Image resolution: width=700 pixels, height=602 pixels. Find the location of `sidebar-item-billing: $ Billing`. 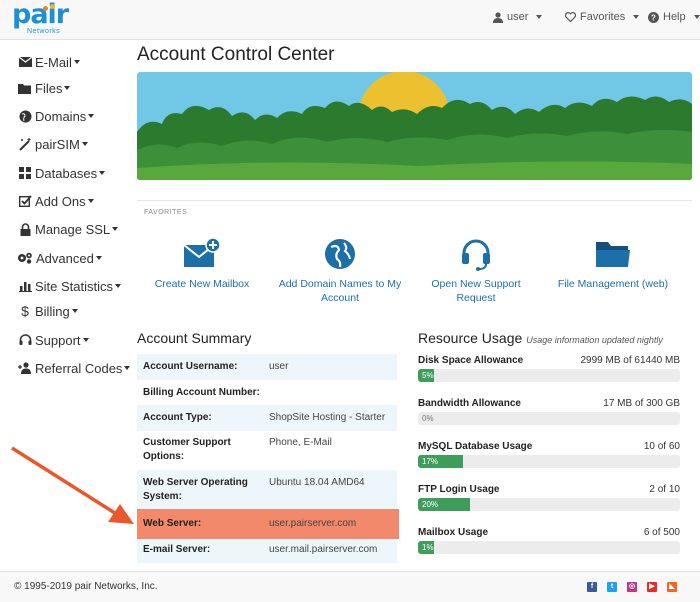

sidebar-item-billing: $ Billing is located at coordinates (48, 311).